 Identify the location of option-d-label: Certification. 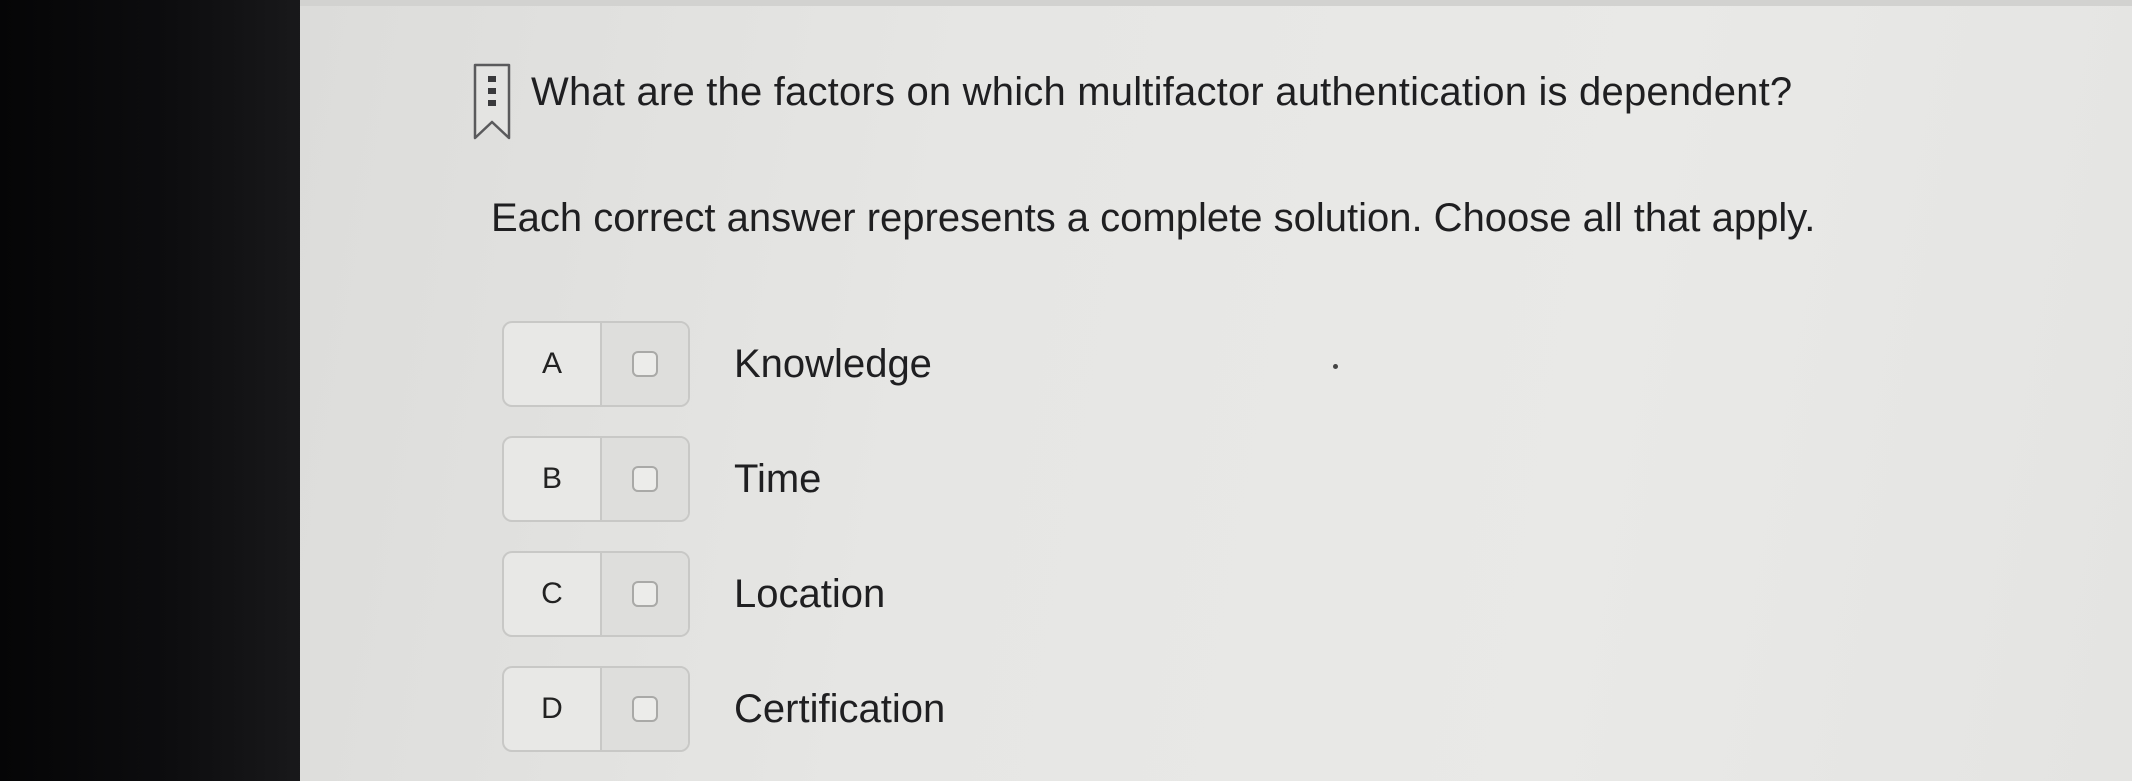
(839, 709).